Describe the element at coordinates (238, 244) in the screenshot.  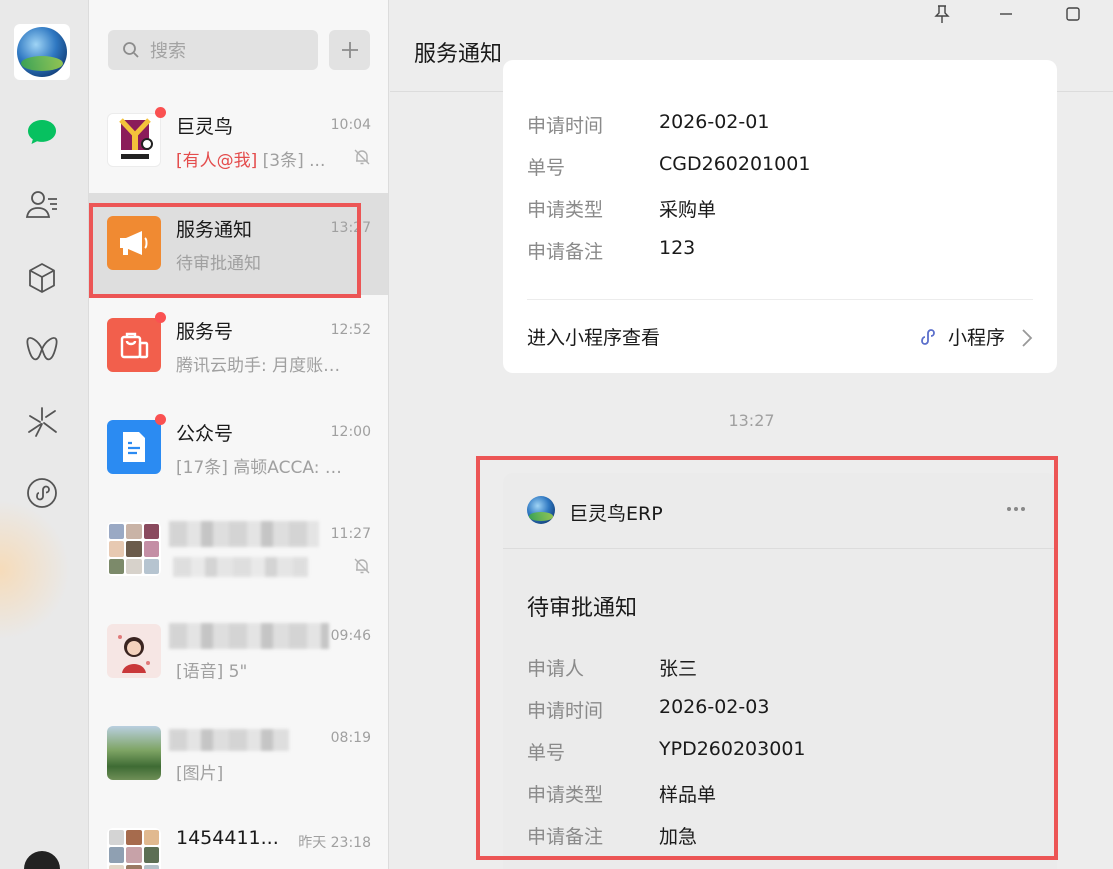
I see `chat-list-item-selected: 服务通知 13:27 待审批通知` at that location.